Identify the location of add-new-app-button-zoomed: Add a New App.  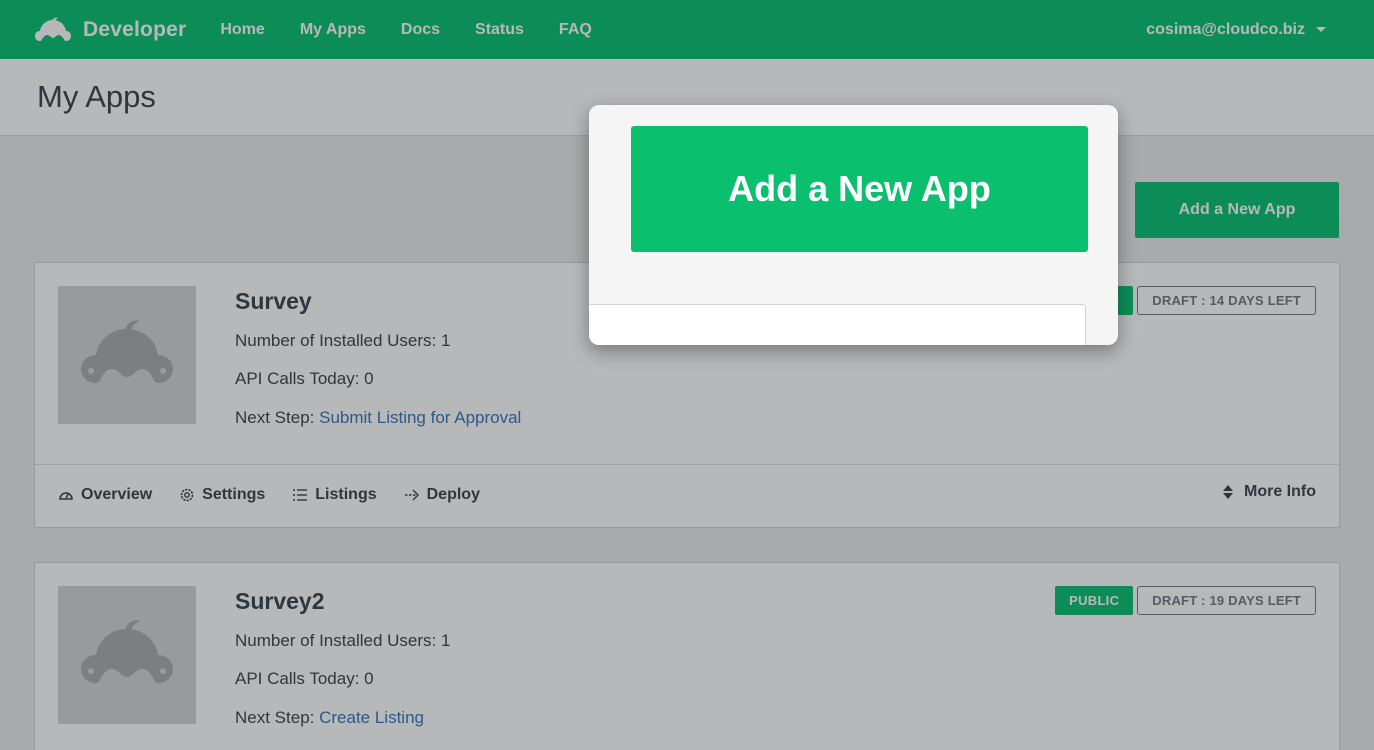
(859, 189).